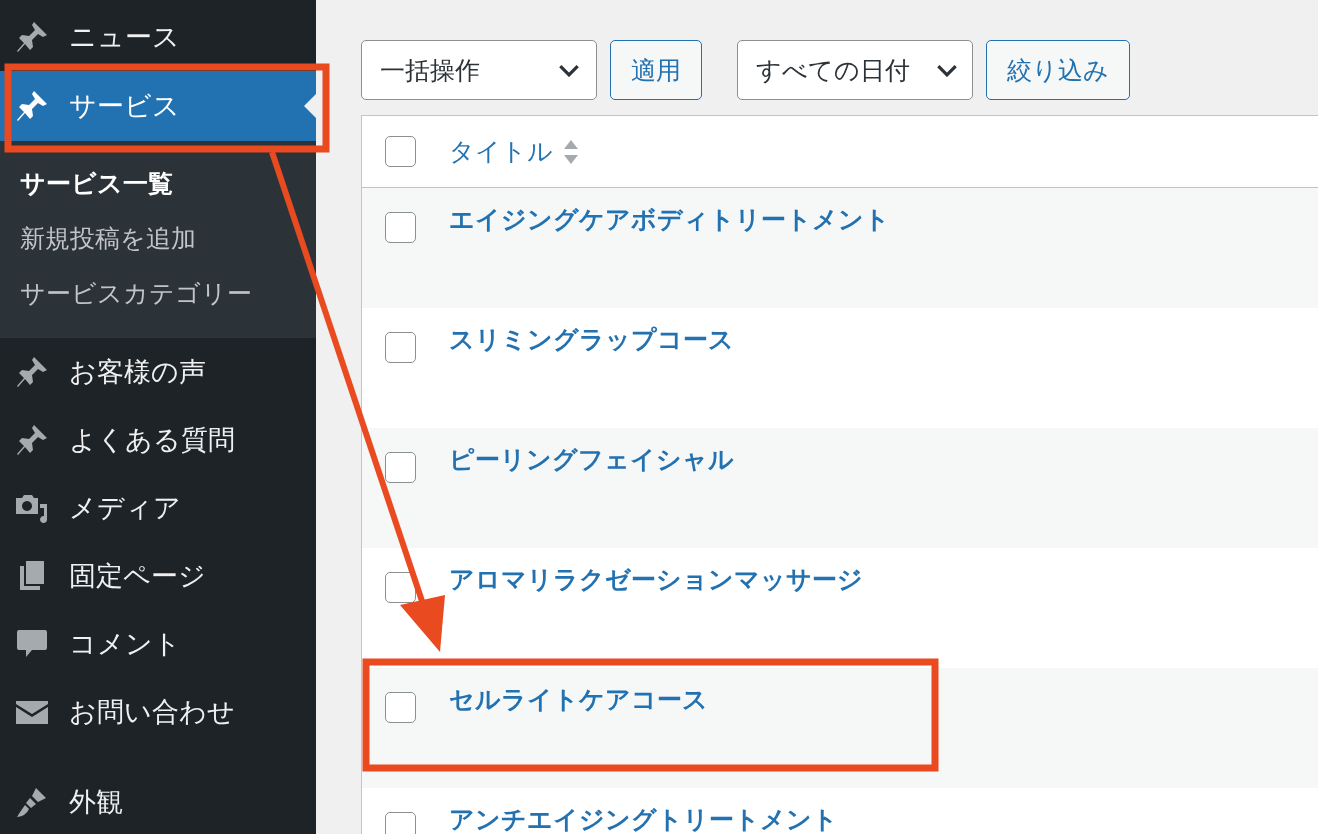  I want to click on menu-item: 固定ページ, so click(158, 576).